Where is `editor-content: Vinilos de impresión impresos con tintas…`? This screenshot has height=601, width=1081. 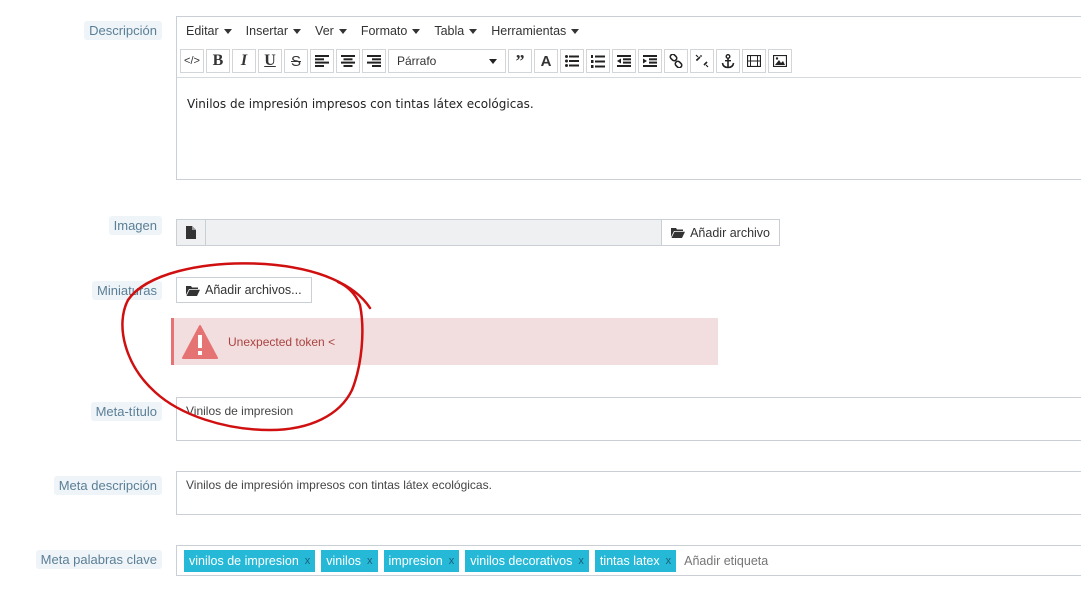 editor-content: Vinilos de impresión impresos con tintas… is located at coordinates (629, 104).